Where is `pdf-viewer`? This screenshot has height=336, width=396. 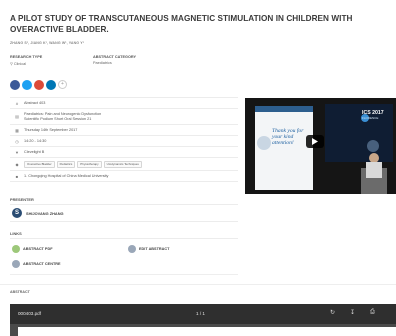
pdf-viewer is located at coordinates (203, 330).